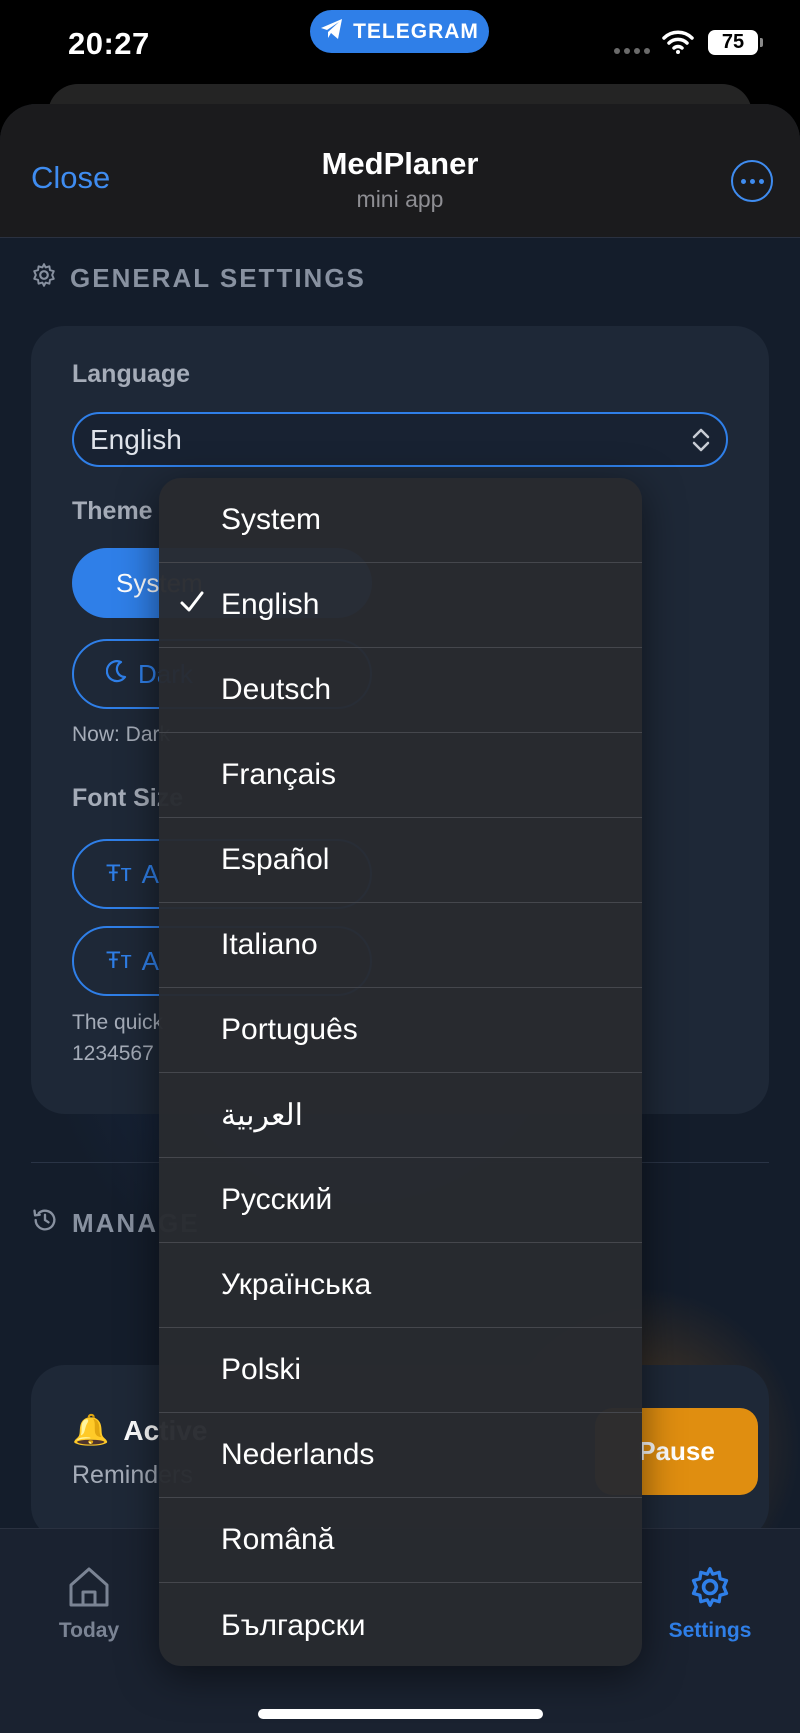 The width and height of the screenshot is (800, 1733). I want to click on general-settings-header: GENERAL SETTINGS, so click(198, 278).